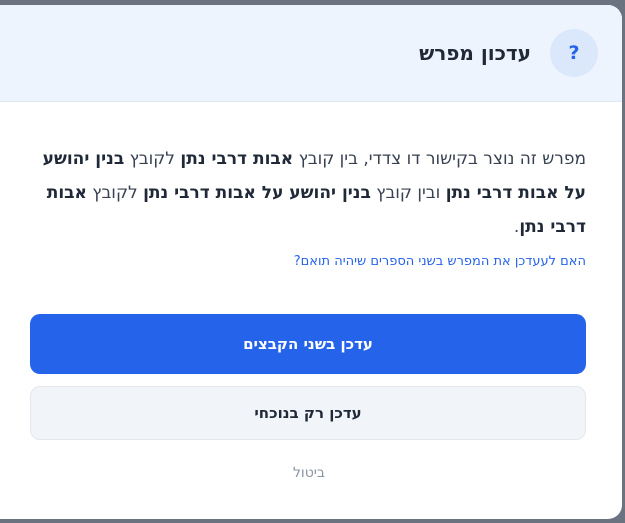 Image resolution: width=625 pixels, height=523 pixels. I want to click on help-icon: ?, so click(574, 53).